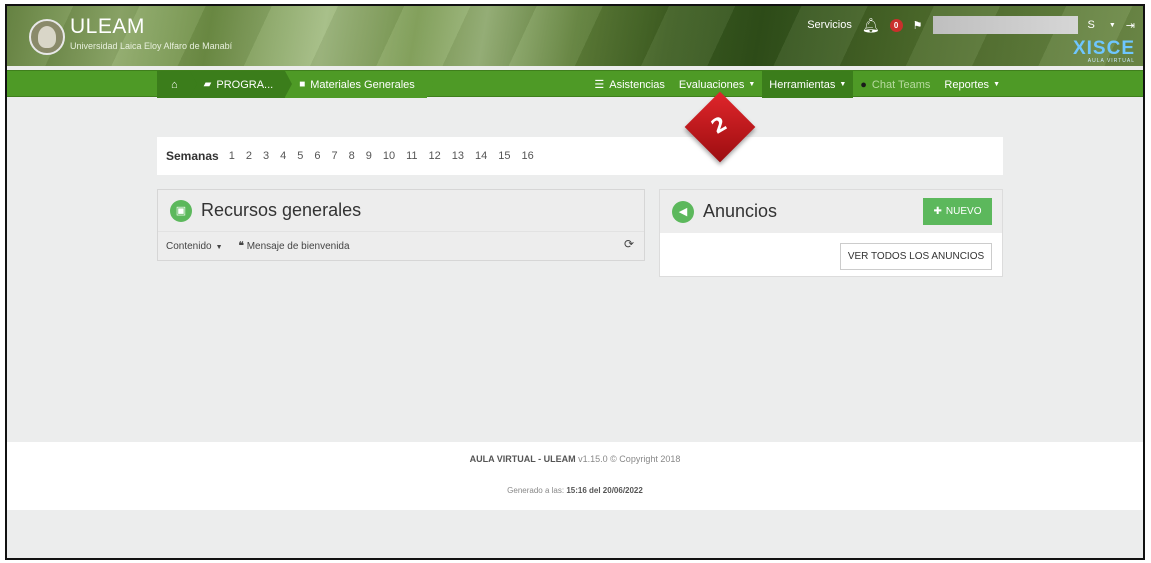 The image size is (1151, 563). I want to click on logo-figure-icon, so click(47, 37).